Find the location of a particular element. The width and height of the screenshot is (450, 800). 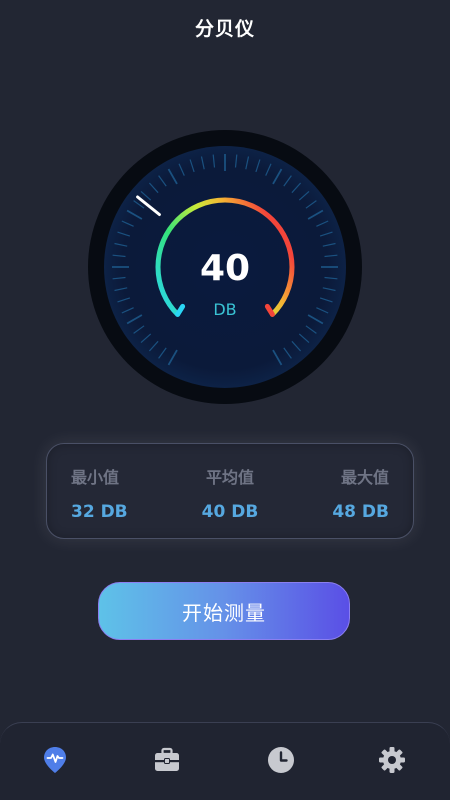

gear-icon is located at coordinates (392, 760).